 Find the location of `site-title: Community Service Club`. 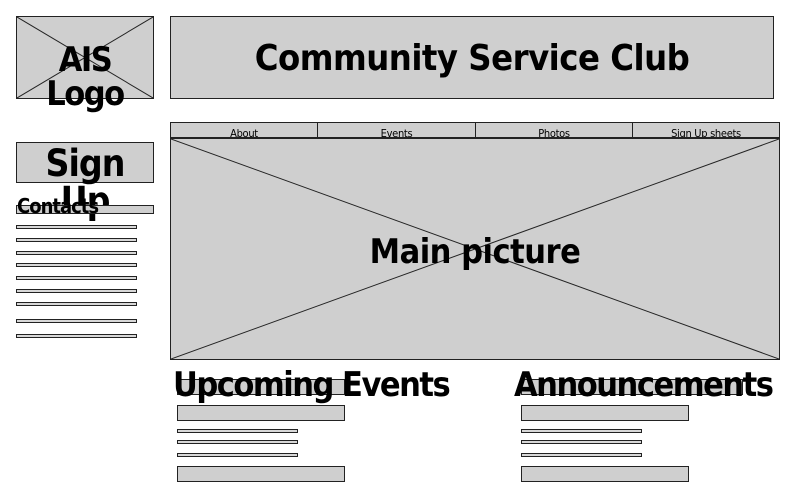

site-title: Community Service Club is located at coordinates (472, 58).